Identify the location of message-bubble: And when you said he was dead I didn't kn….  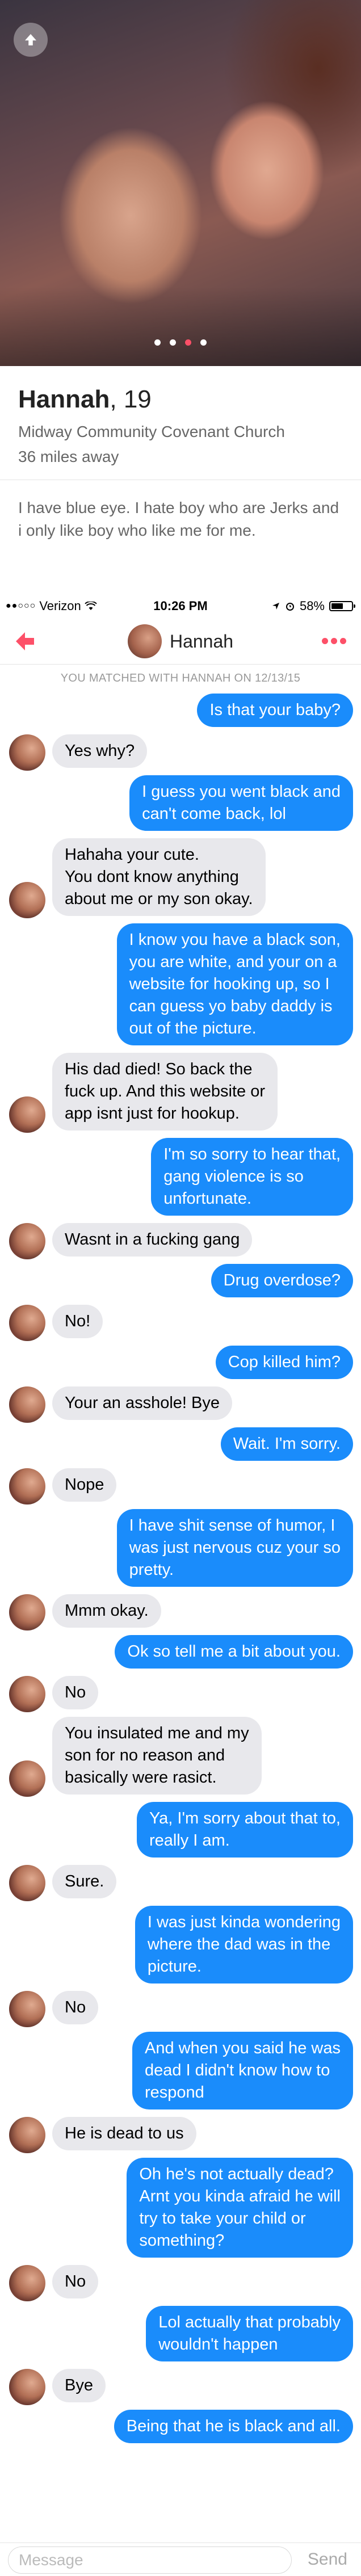
(243, 2070).